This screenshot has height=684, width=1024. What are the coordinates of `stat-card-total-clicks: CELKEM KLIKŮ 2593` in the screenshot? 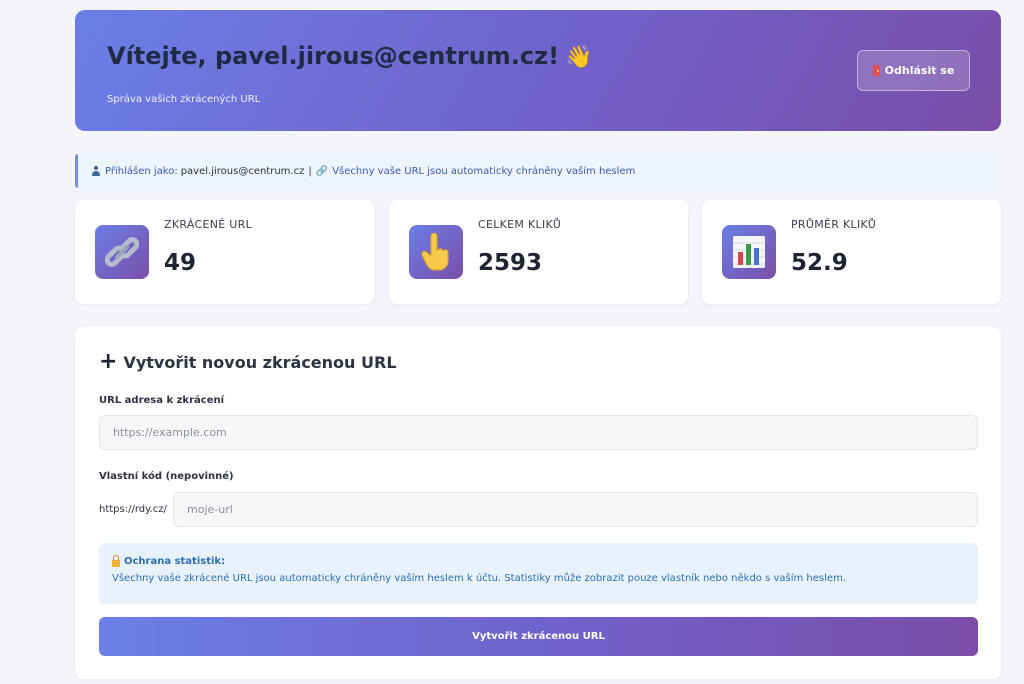 It's located at (538, 252).